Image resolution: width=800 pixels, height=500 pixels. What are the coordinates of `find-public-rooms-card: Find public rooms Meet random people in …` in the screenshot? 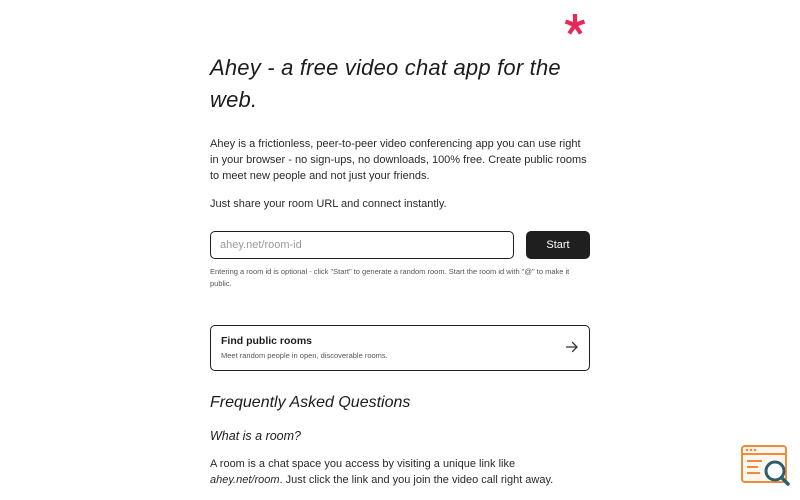 It's located at (400, 348).